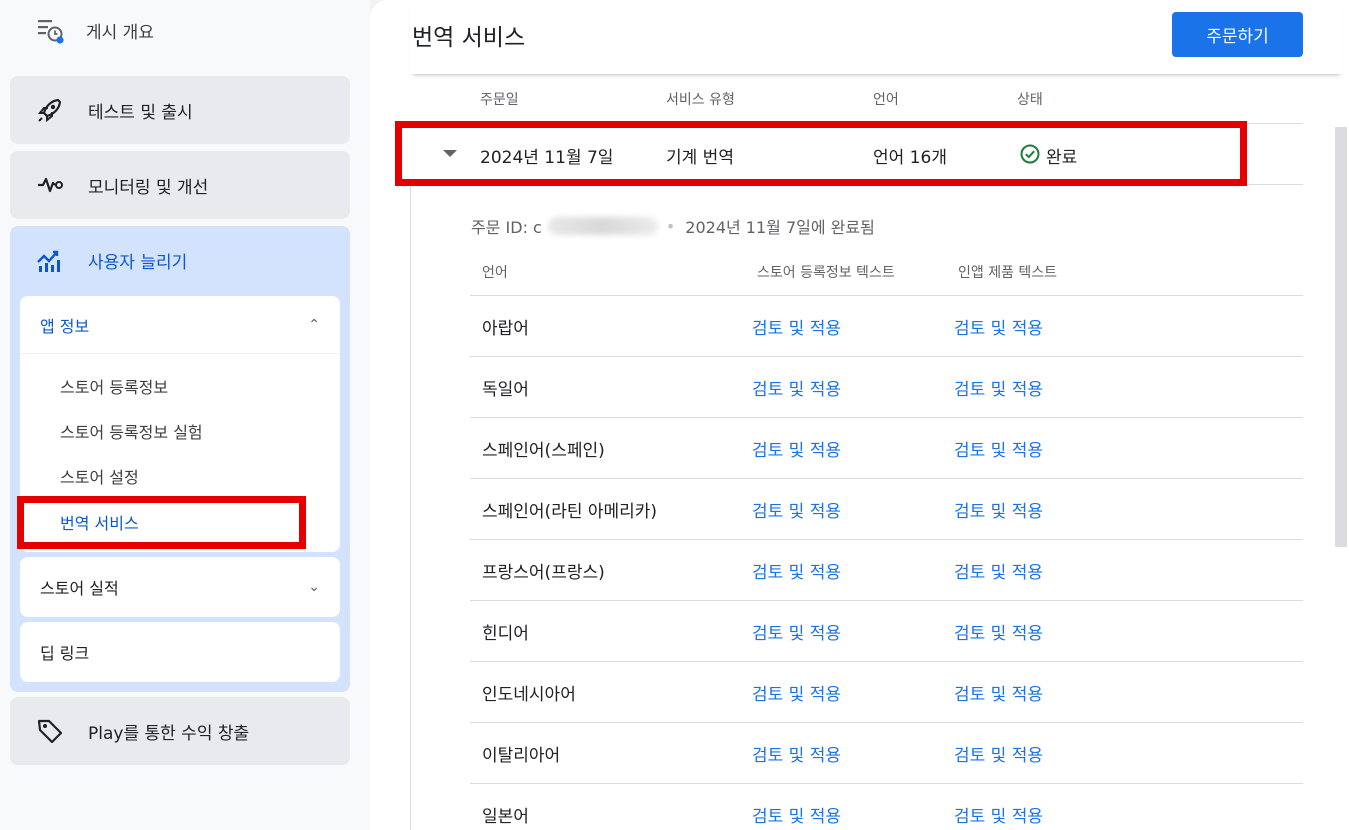 Image resolution: width=1349 pixels, height=830 pixels. What do you see at coordinates (138, 262) in the screenshot?
I see `nav-label: 사용자 늘리기` at bounding box center [138, 262].